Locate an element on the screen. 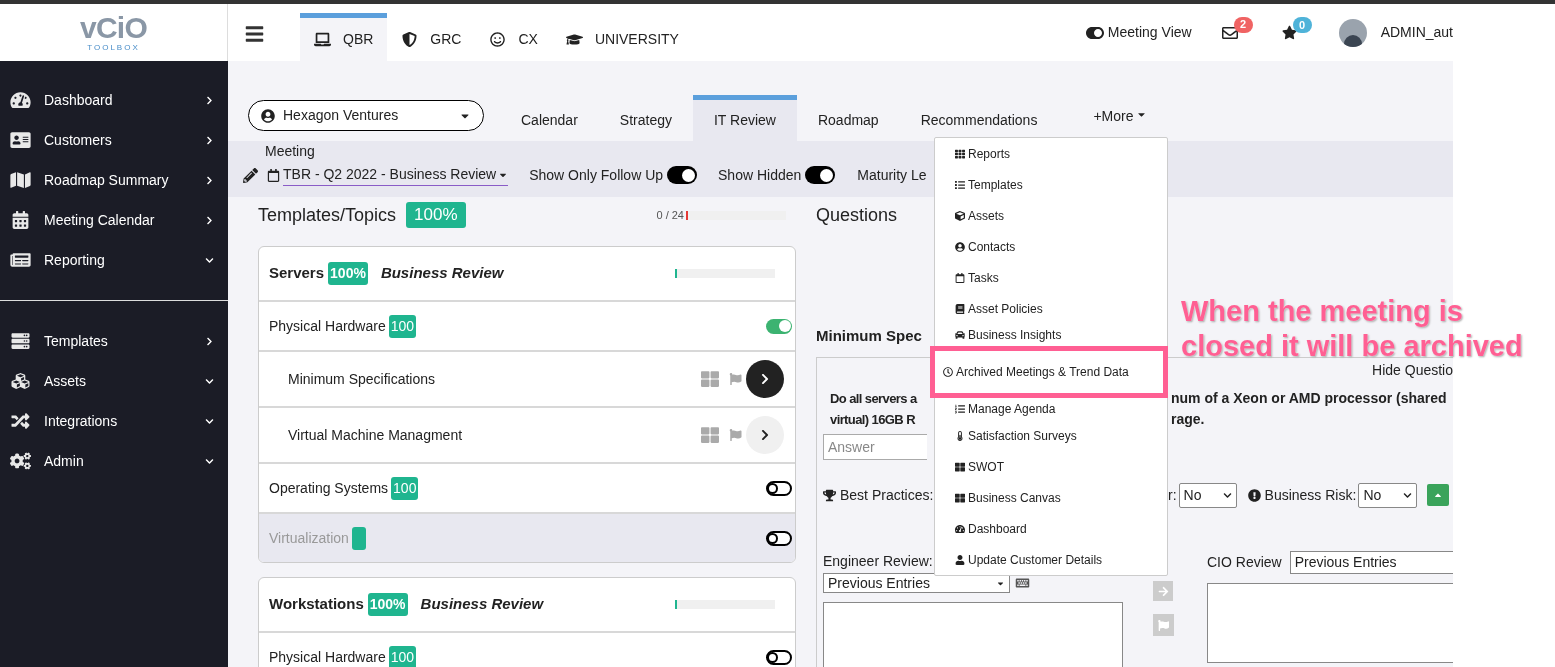  menu-item: Dashboard is located at coordinates (1051, 528).